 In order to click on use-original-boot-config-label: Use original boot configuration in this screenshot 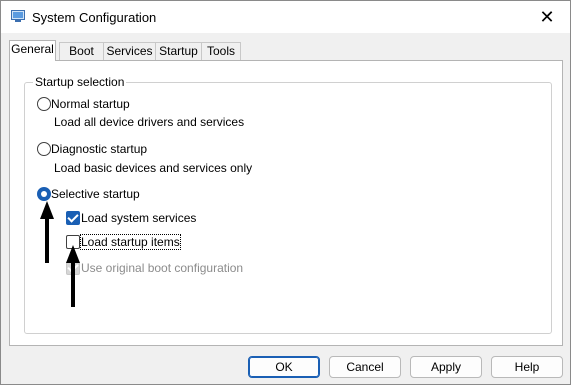, I will do `click(162, 268)`.